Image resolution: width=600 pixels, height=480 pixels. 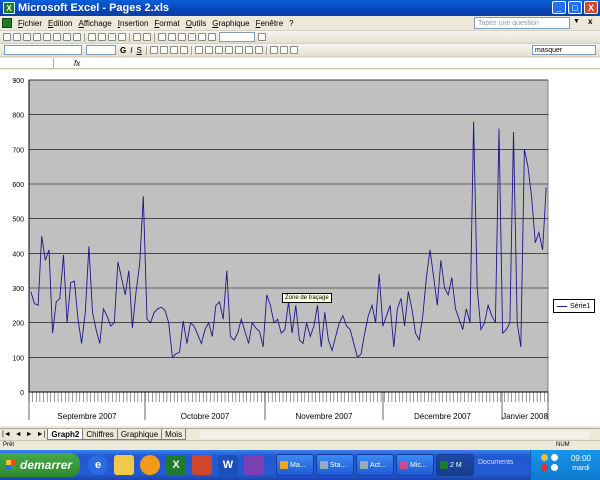 I want to click on first-sheet-button: |◄, so click(x=6, y=434).